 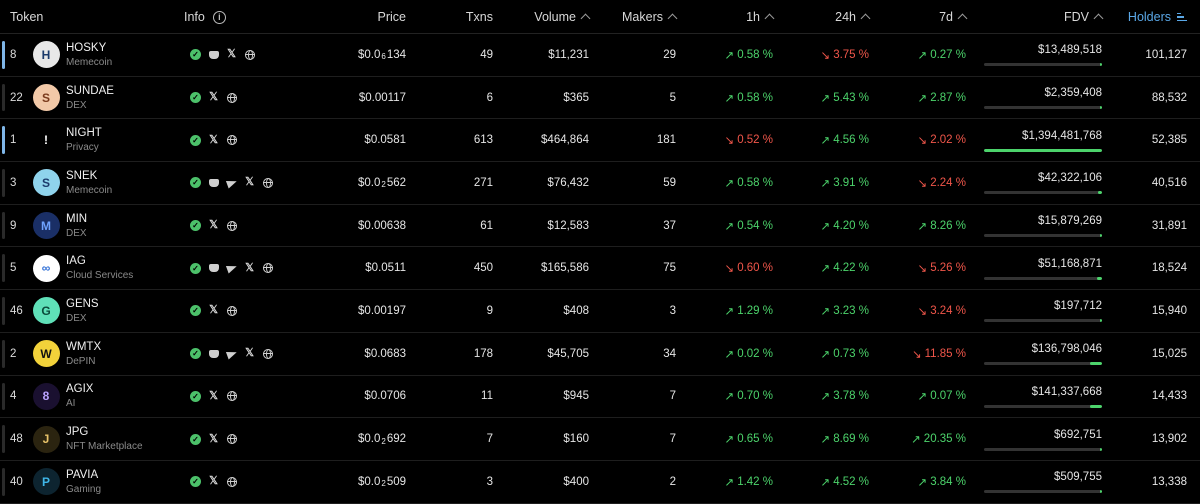 I want to click on holders-cell: 13,338, so click(x=1169, y=481).